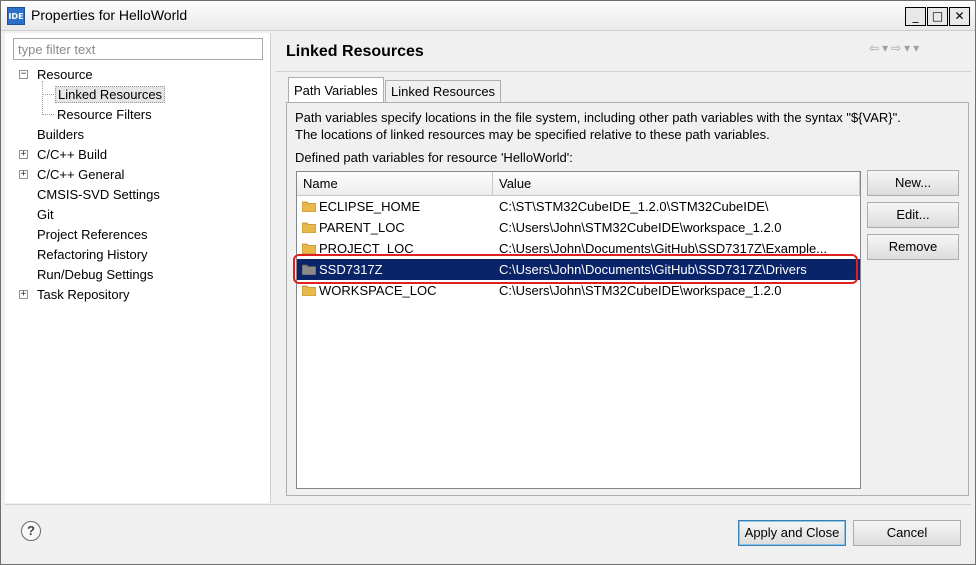 Image resolution: width=976 pixels, height=565 pixels. I want to click on forward-icon: ⇨, so click(897, 48).